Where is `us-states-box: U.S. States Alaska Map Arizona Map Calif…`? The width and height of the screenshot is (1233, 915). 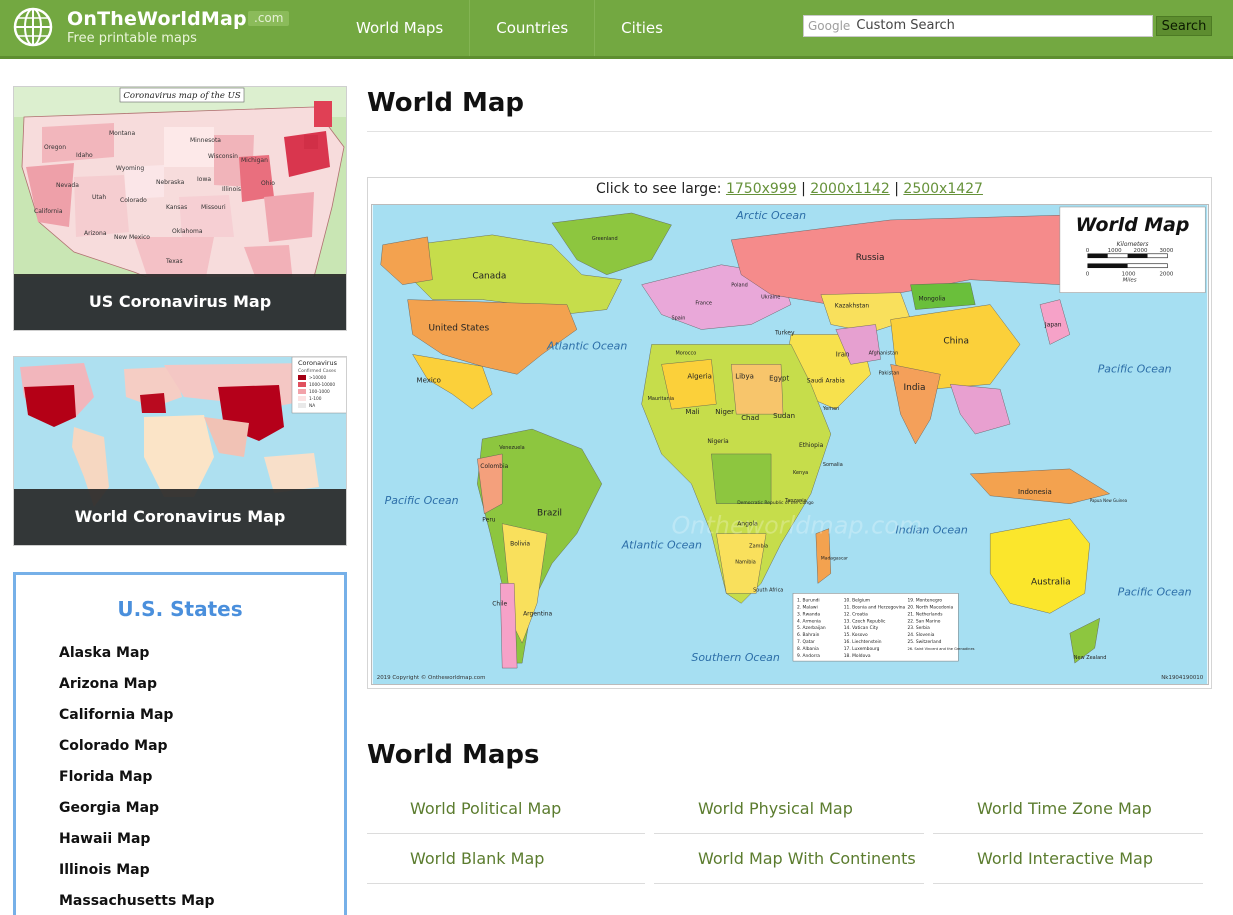
us-states-box: U.S. States Alaska Map Arizona Map Calif… is located at coordinates (180, 743).